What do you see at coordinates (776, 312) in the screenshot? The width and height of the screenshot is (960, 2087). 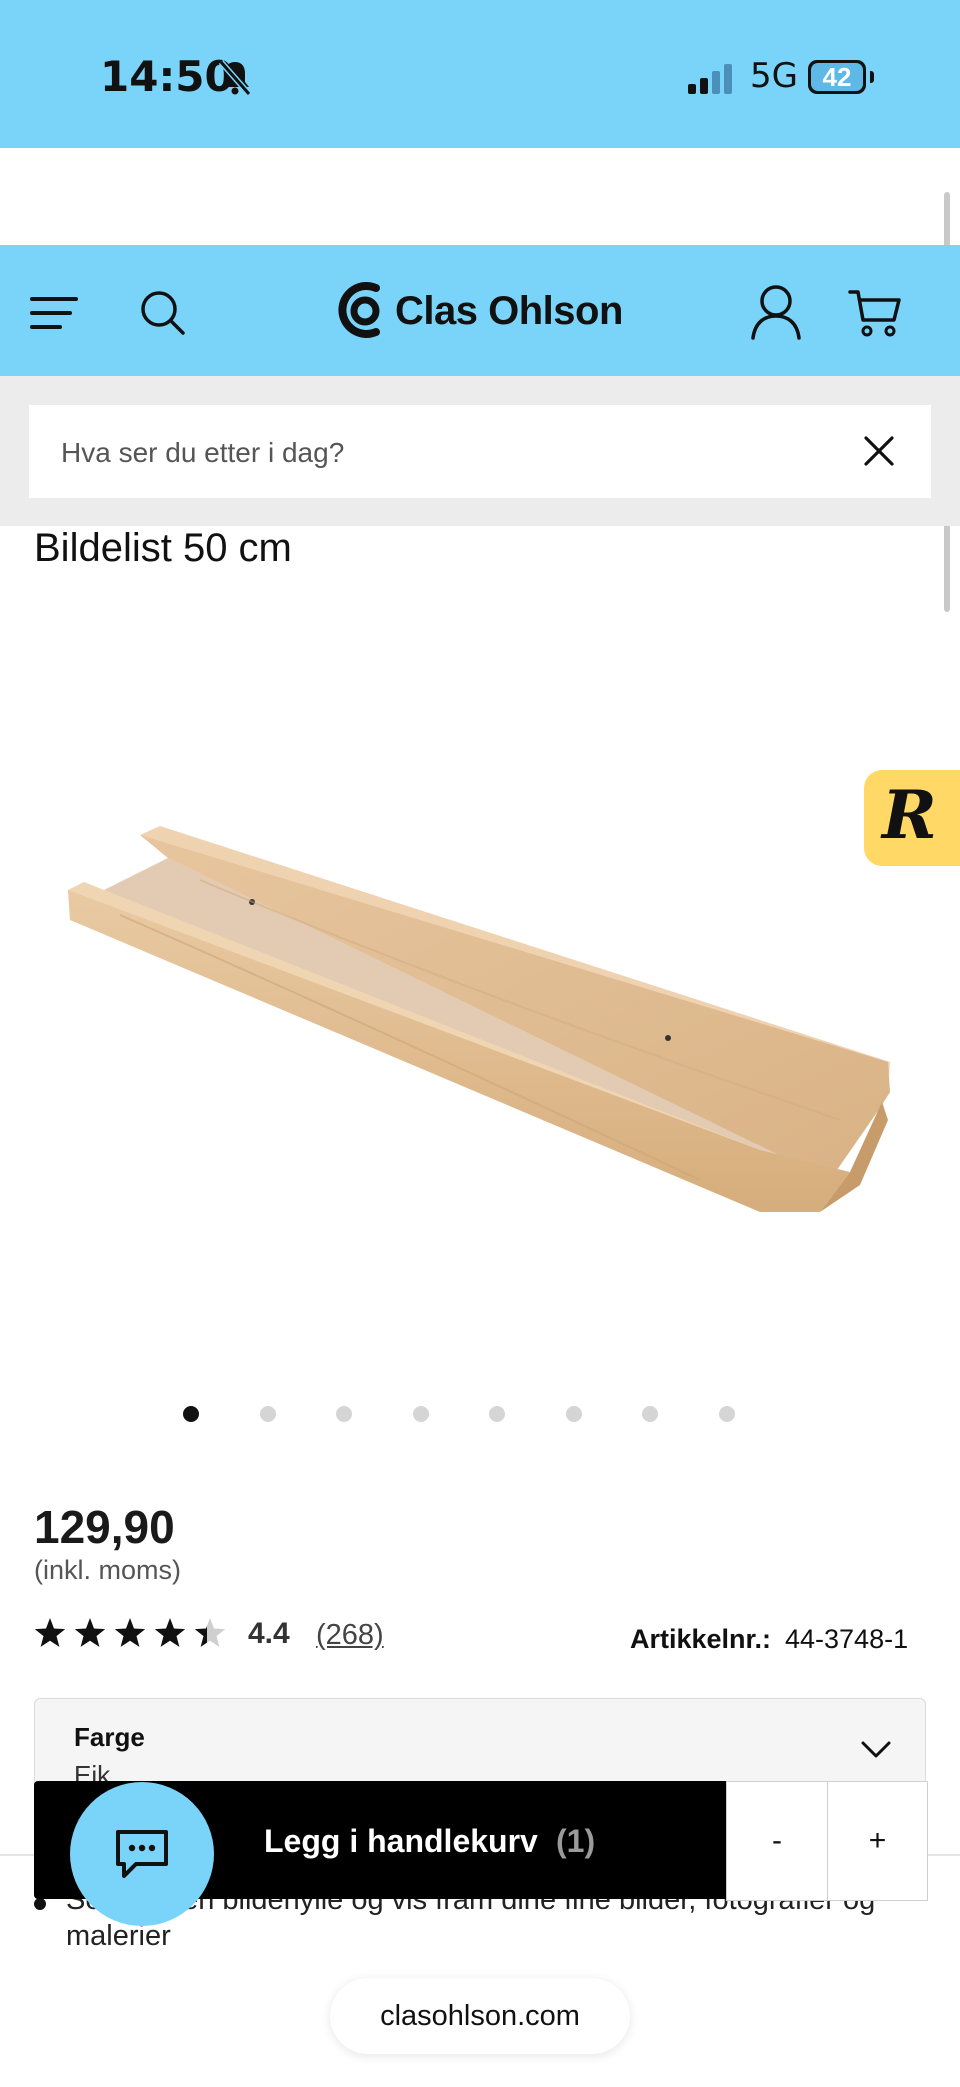 I see `account-icon` at bounding box center [776, 312].